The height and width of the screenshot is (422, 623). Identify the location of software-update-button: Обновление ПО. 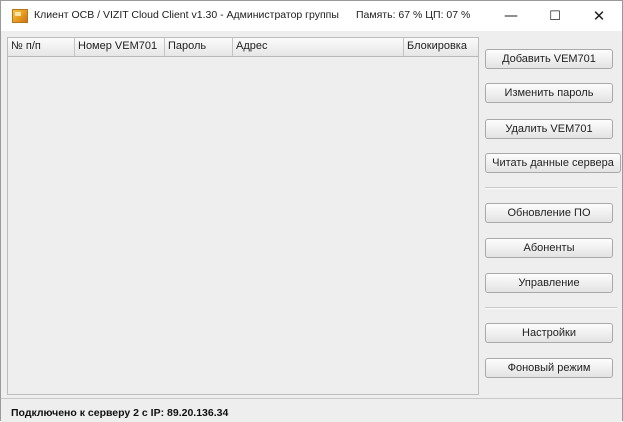
(549, 213).